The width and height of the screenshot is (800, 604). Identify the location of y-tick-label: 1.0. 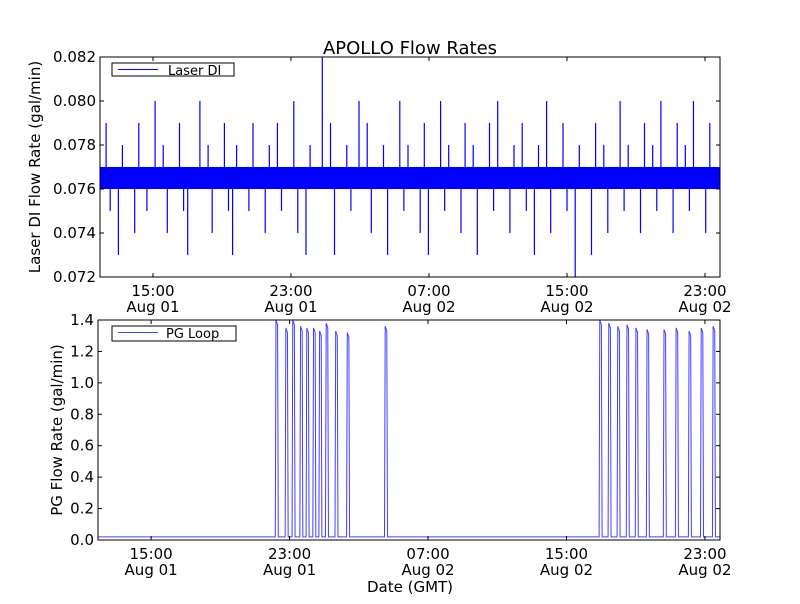
(82, 383).